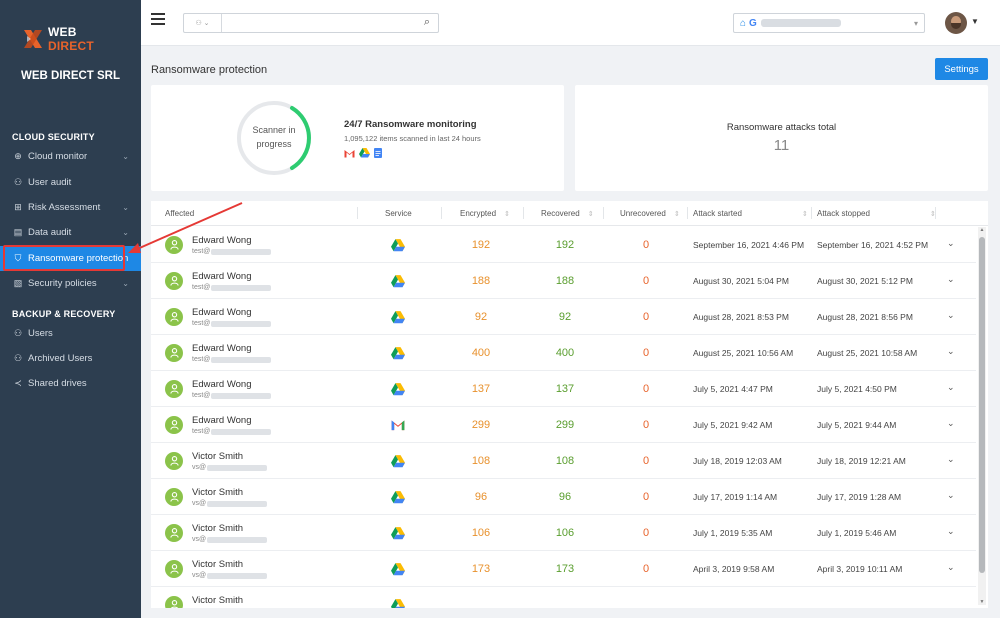  Describe the element at coordinates (70, 182) in the screenshot. I see `sidebar-item-user-audit: ⚇ User audit` at that location.